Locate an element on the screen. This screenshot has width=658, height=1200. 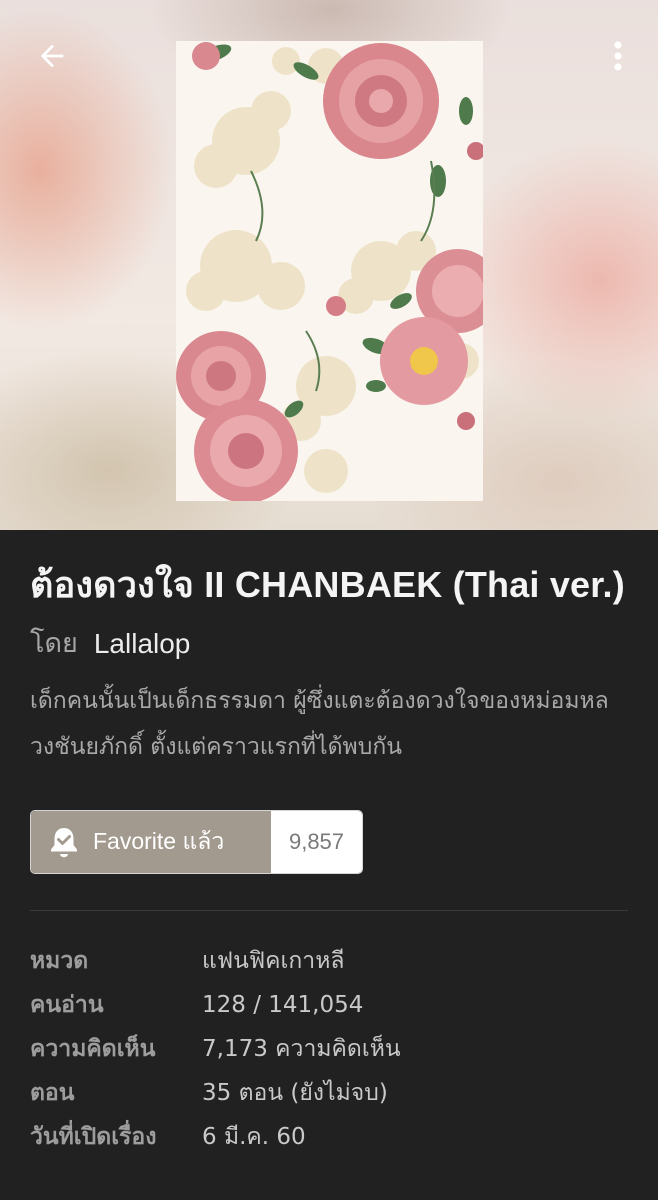
favorite-count: 9,857 is located at coordinates (316, 842).